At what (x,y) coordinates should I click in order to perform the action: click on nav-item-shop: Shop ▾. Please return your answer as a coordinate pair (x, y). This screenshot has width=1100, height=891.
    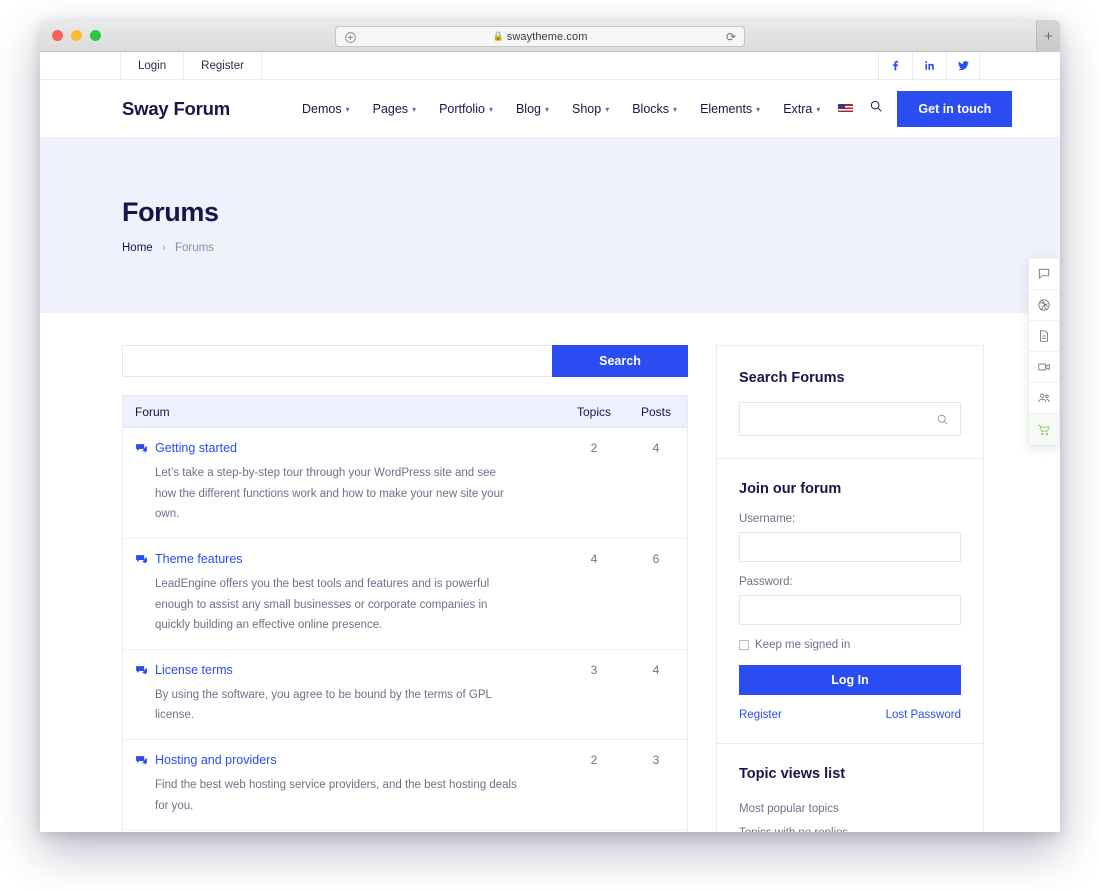
    Looking at the image, I should click on (590, 109).